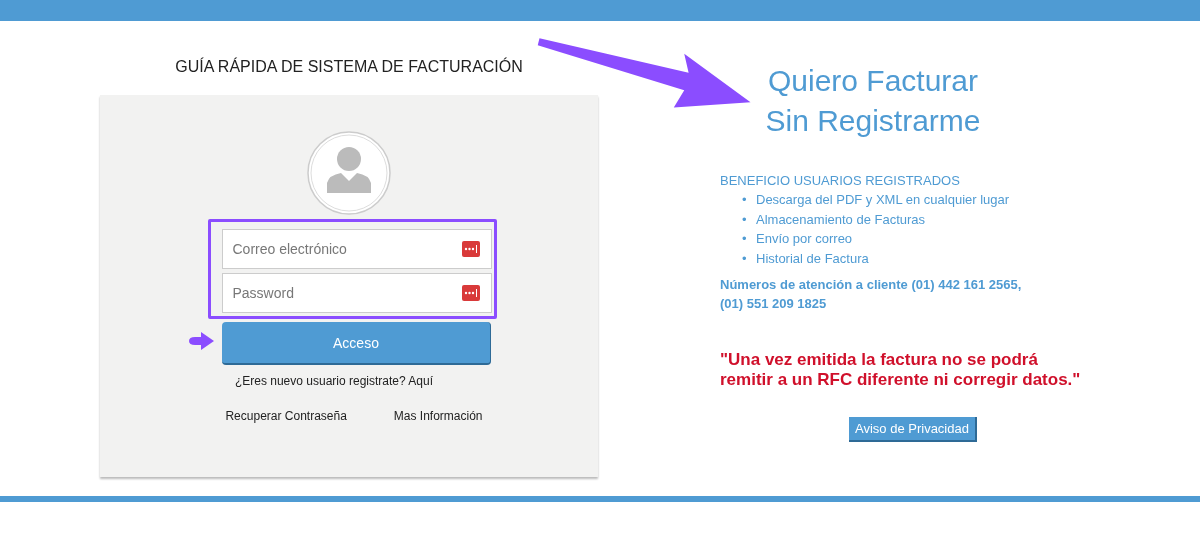 The width and height of the screenshot is (1200, 544). What do you see at coordinates (334, 381) in the screenshot?
I see `register-link: ¿Eres nuevo usuario registrate? Aquí` at bounding box center [334, 381].